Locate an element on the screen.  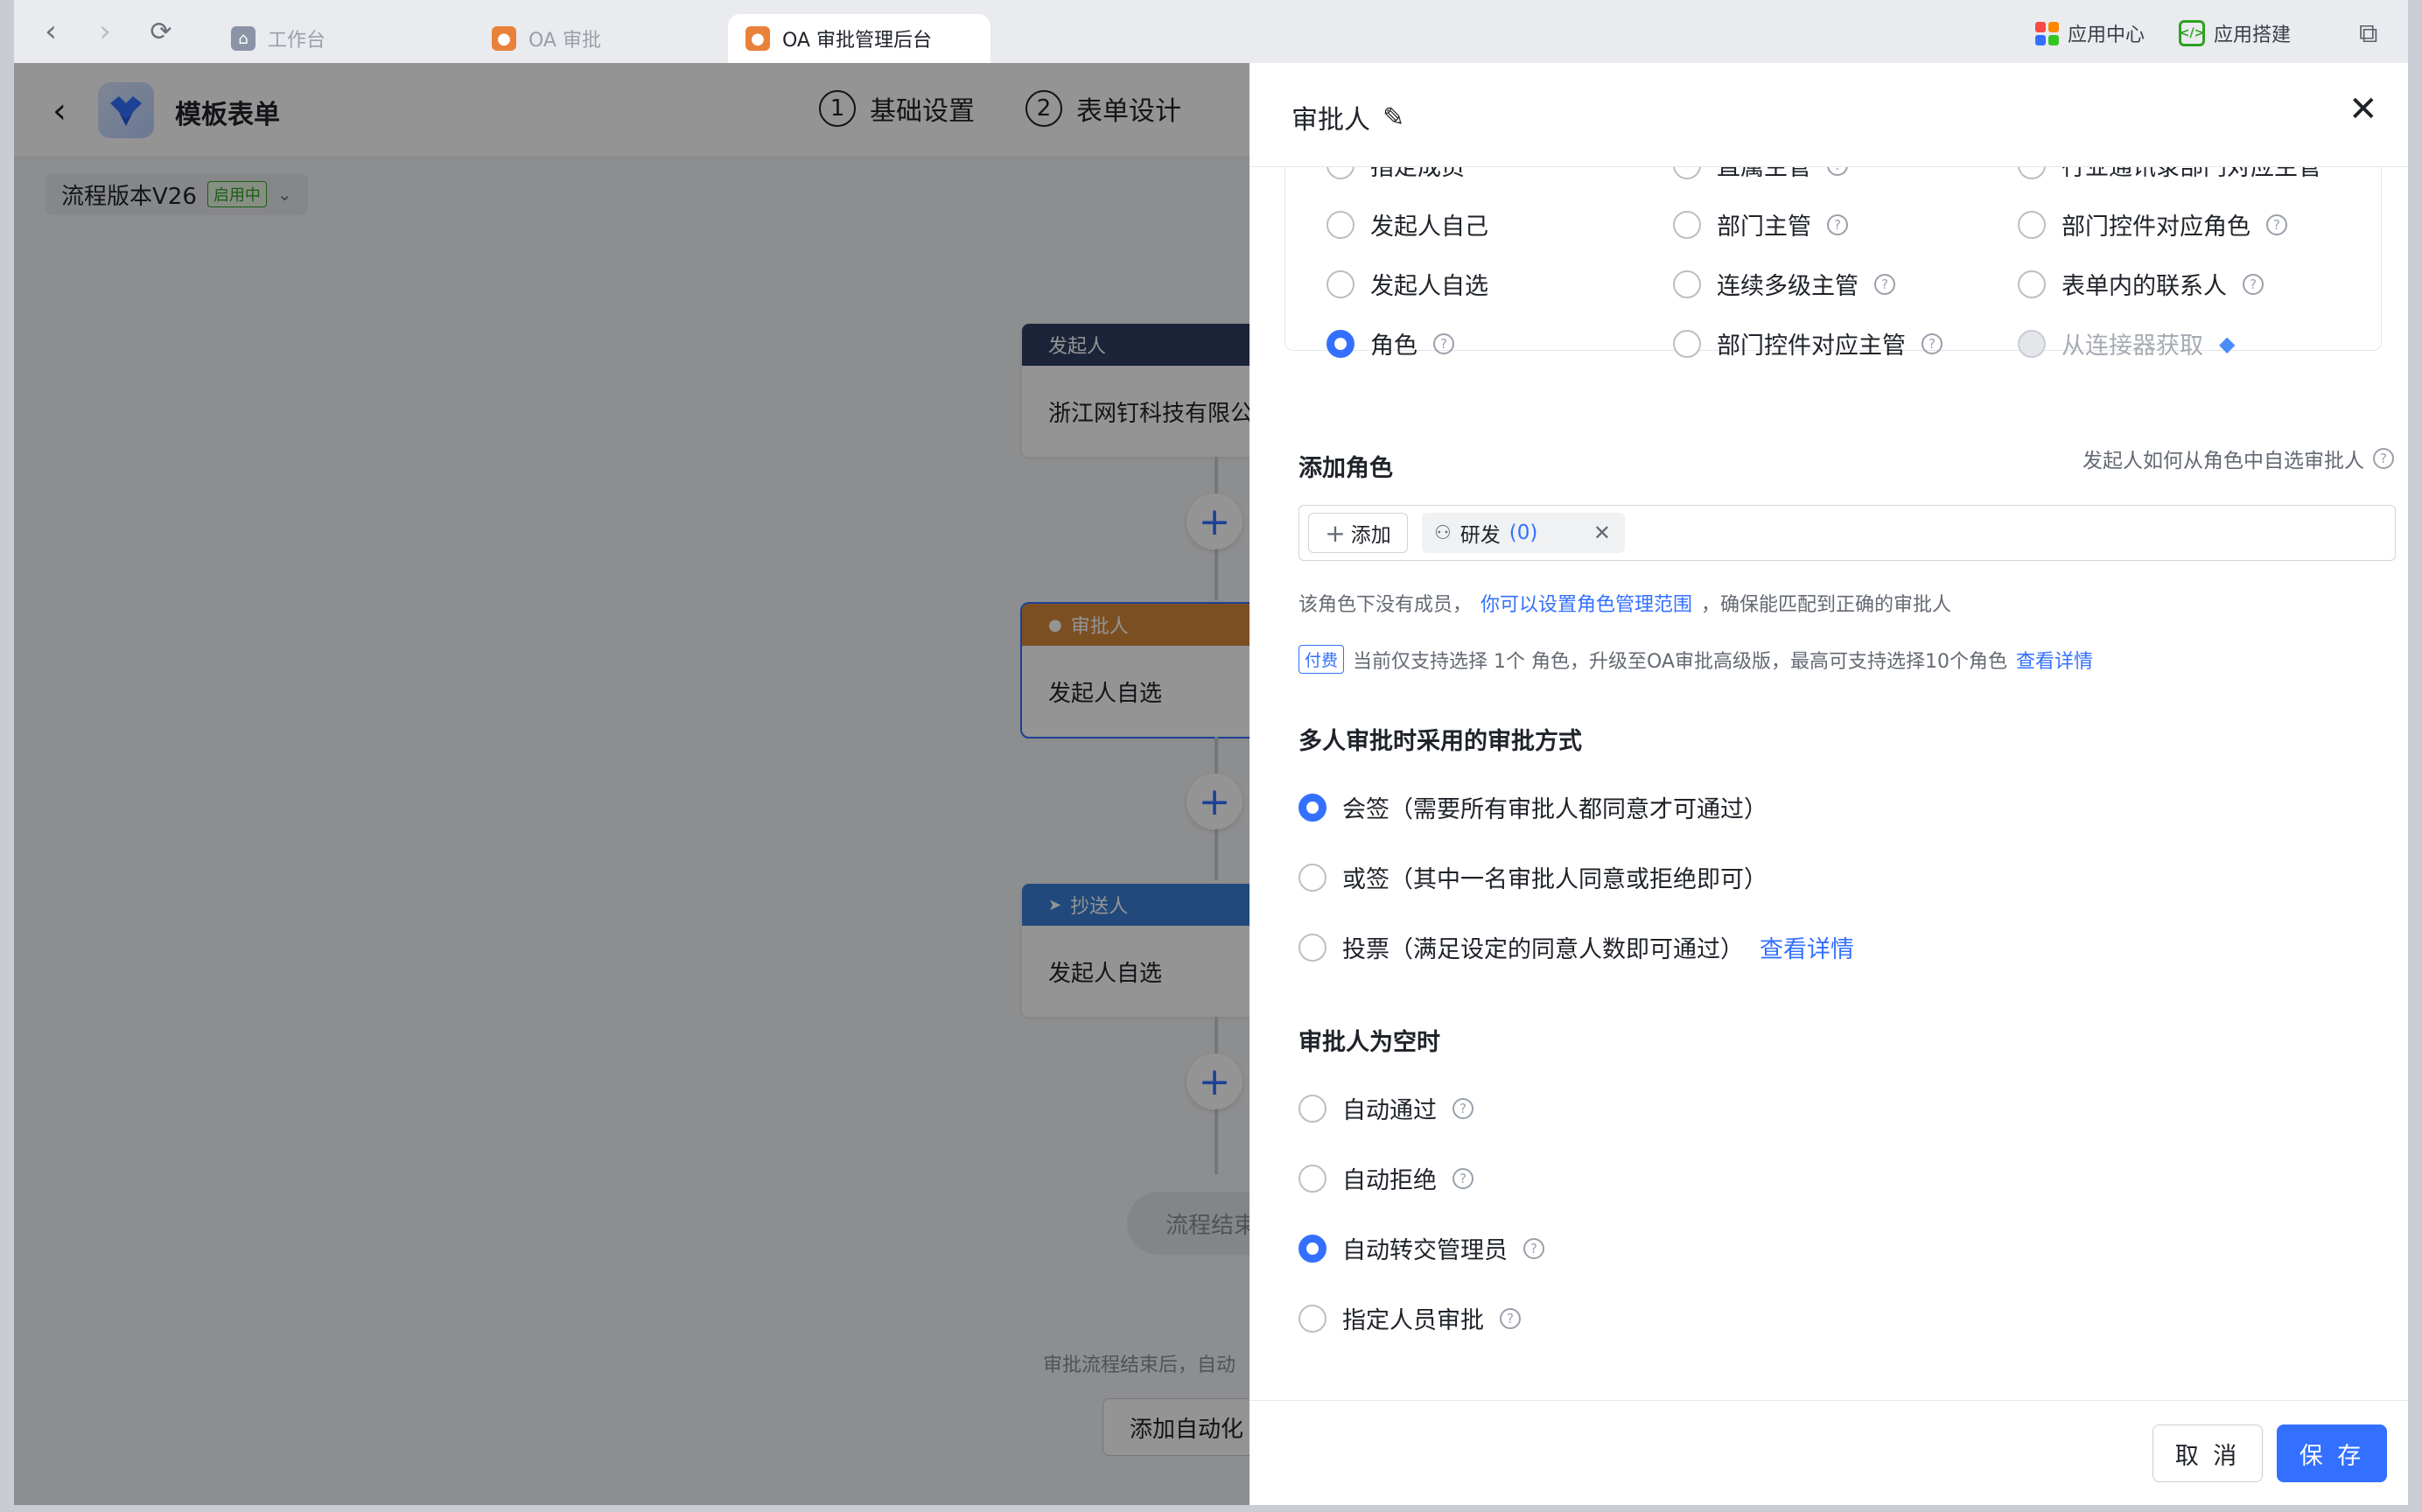
approver-type-option: 指定成员 is located at coordinates (1395, 174).